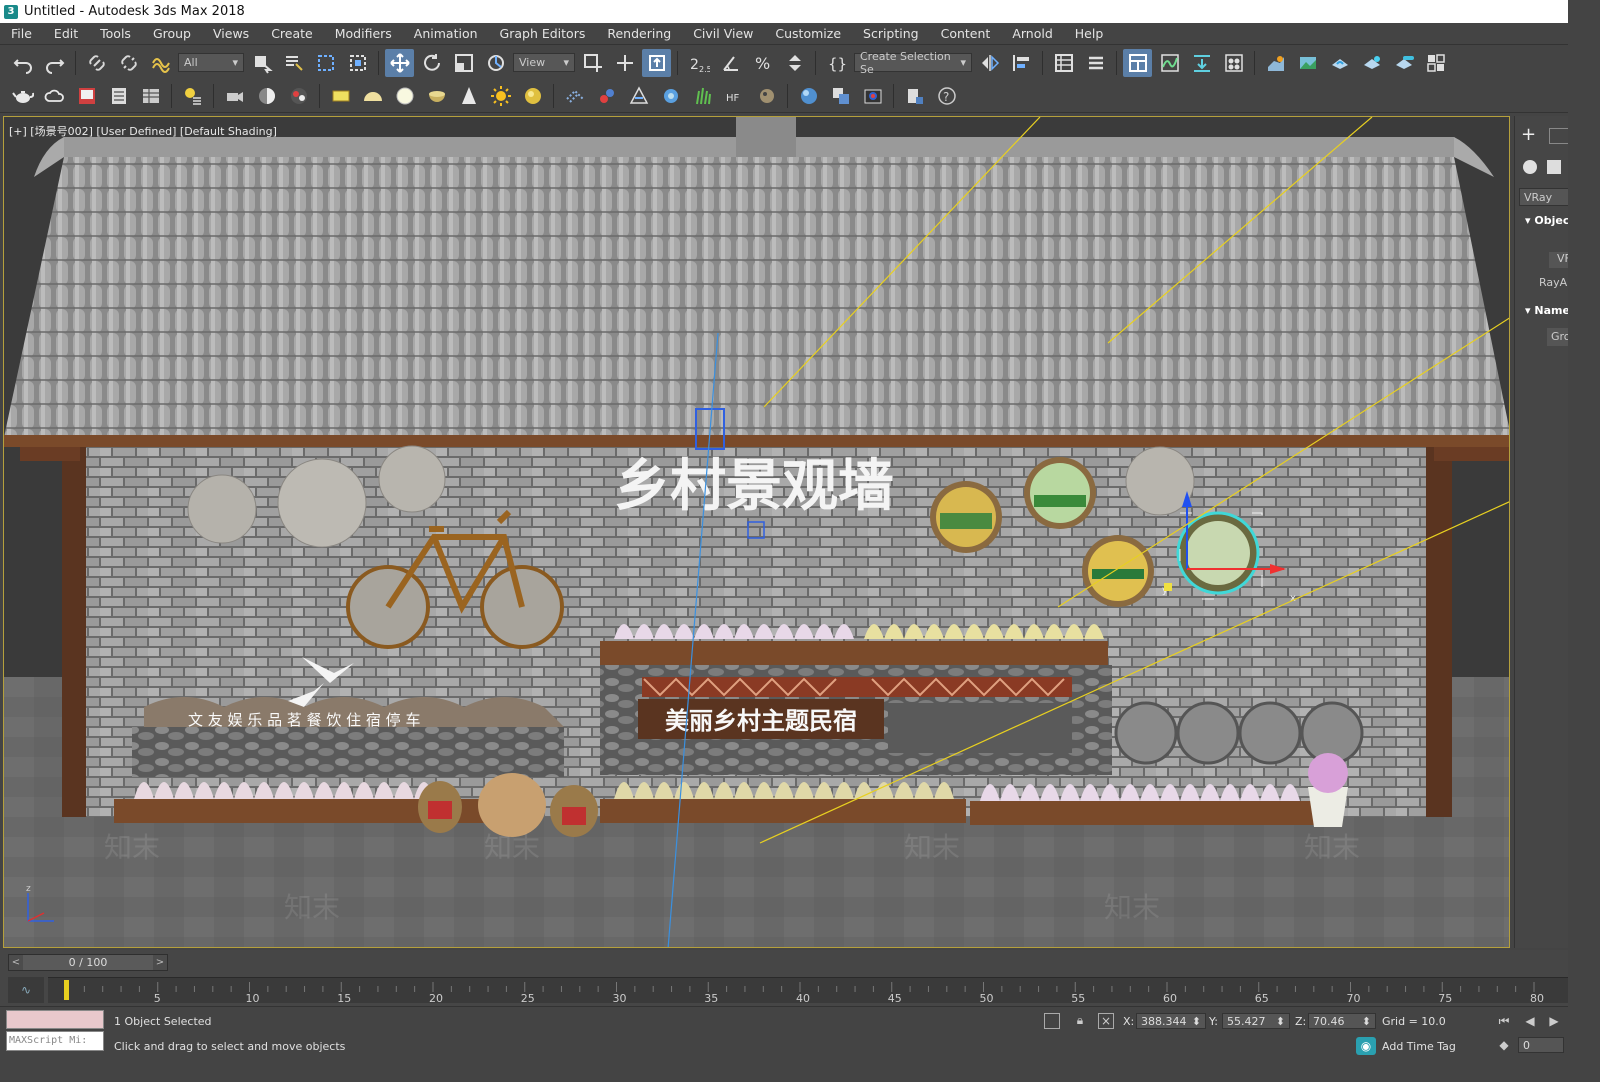  I want to click on percent-snap-icon: %, so click(762, 63).